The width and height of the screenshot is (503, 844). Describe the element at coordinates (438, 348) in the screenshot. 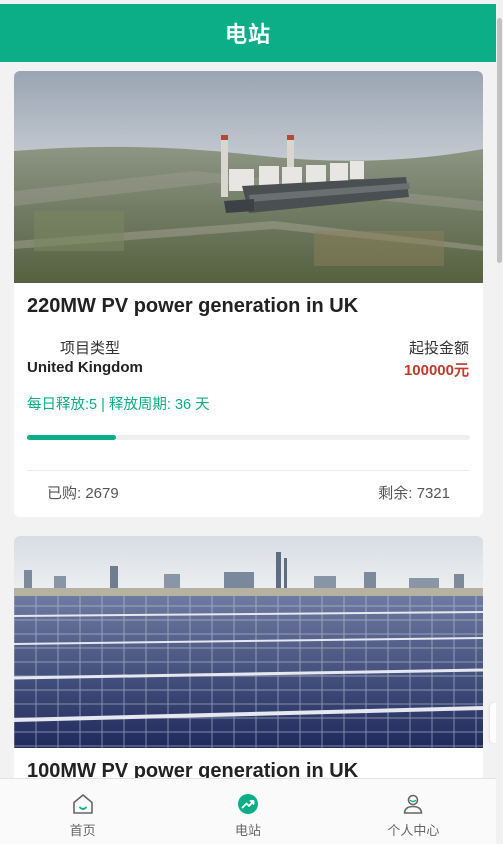

I see `min-investment-label: 起投金额` at that location.